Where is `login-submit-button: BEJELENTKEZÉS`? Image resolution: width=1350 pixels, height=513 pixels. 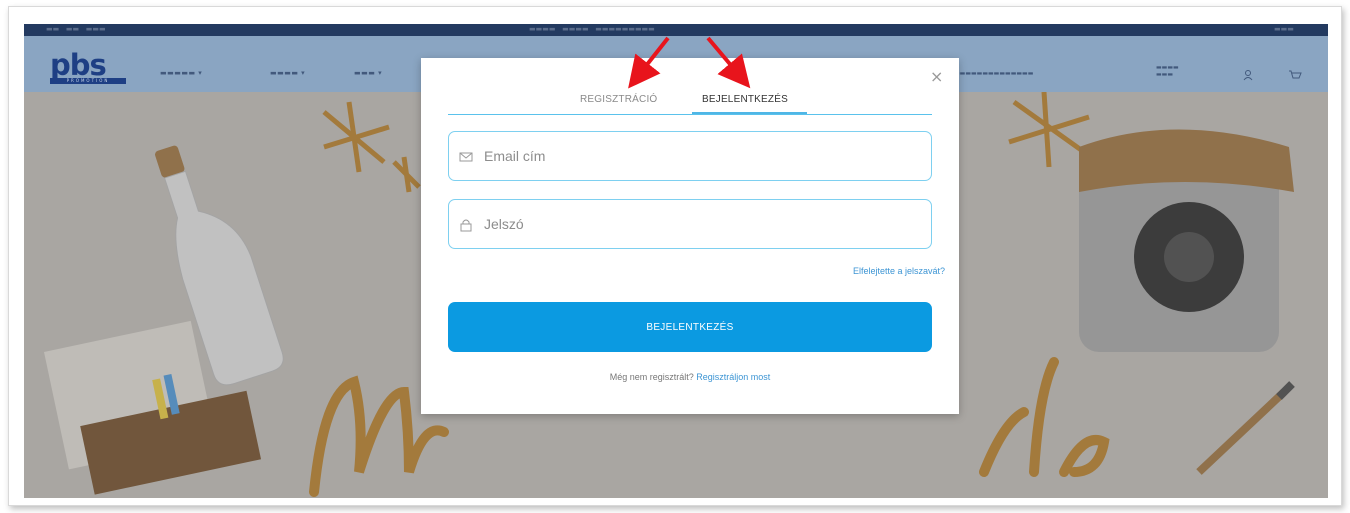
login-submit-button: BEJELENTKEZÉS is located at coordinates (690, 327).